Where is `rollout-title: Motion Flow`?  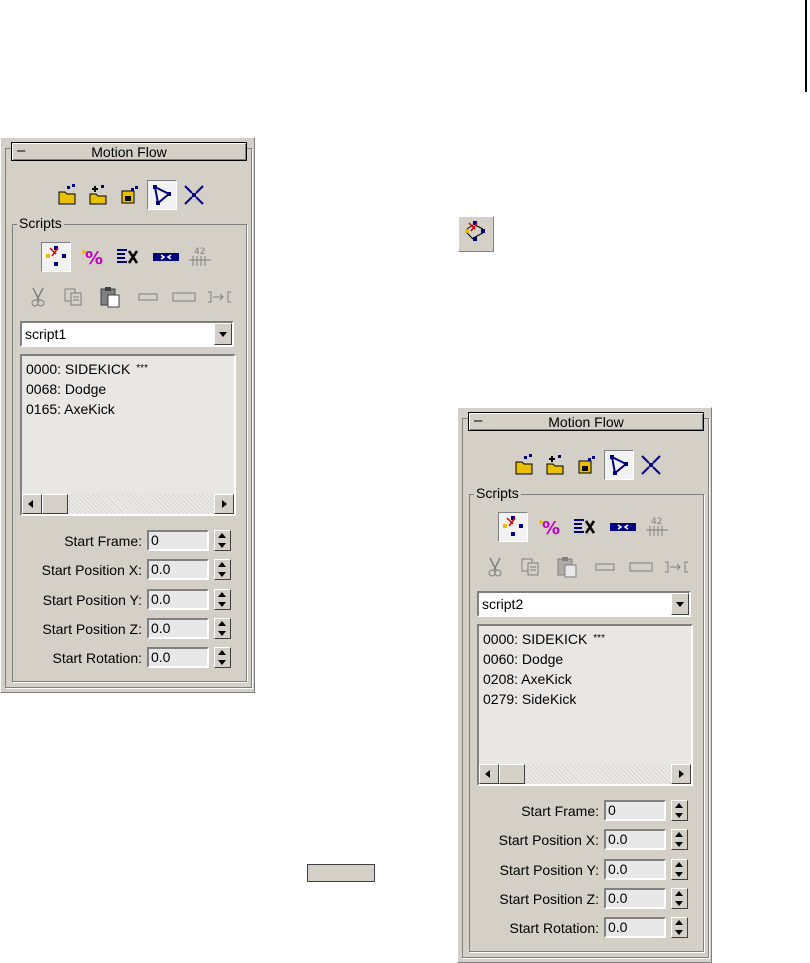 rollout-title: Motion Flow is located at coordinates (586, 422).